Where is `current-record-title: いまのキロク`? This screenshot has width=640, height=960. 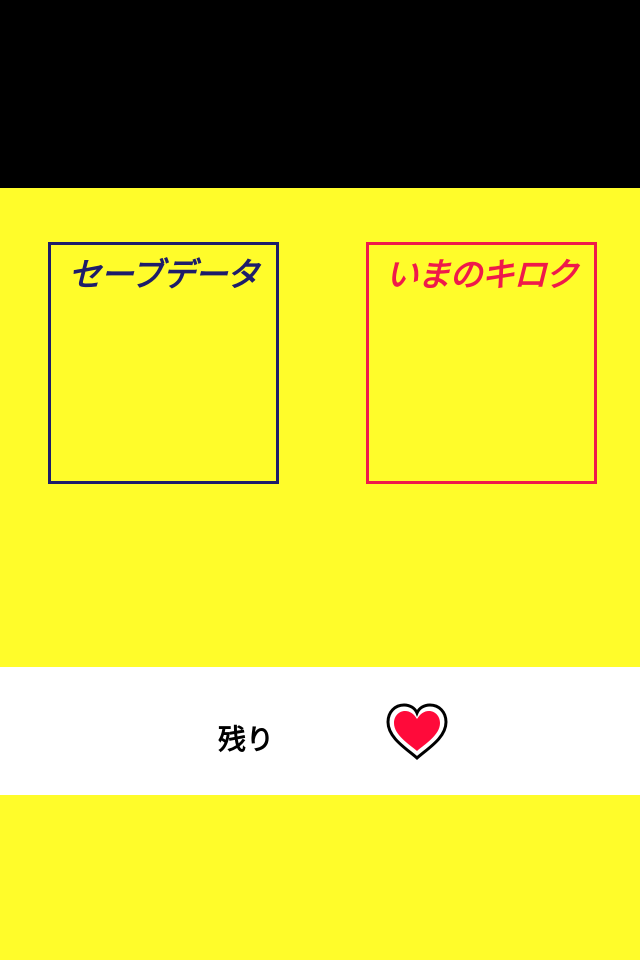 current-record-title: いまのキロク is located at coordinates (482, 274).